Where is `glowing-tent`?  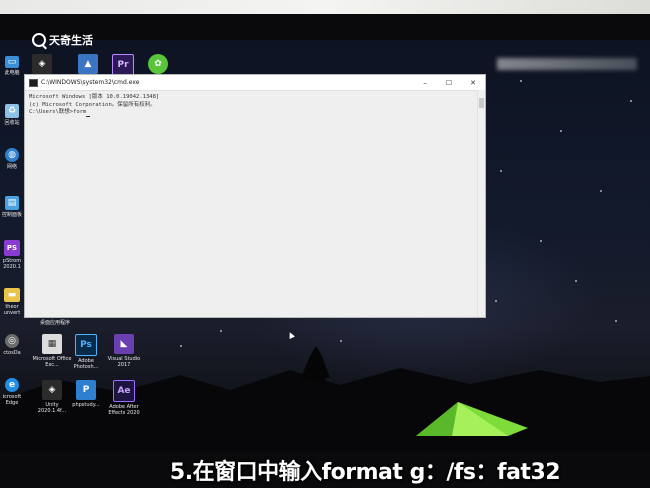
glowing-tent is located at coordinates (472, 419).